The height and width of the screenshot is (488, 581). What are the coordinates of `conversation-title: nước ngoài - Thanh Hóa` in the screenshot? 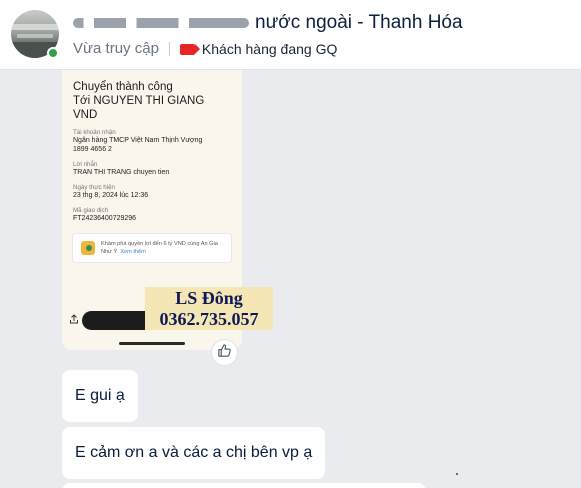 It's located at (268, 25).